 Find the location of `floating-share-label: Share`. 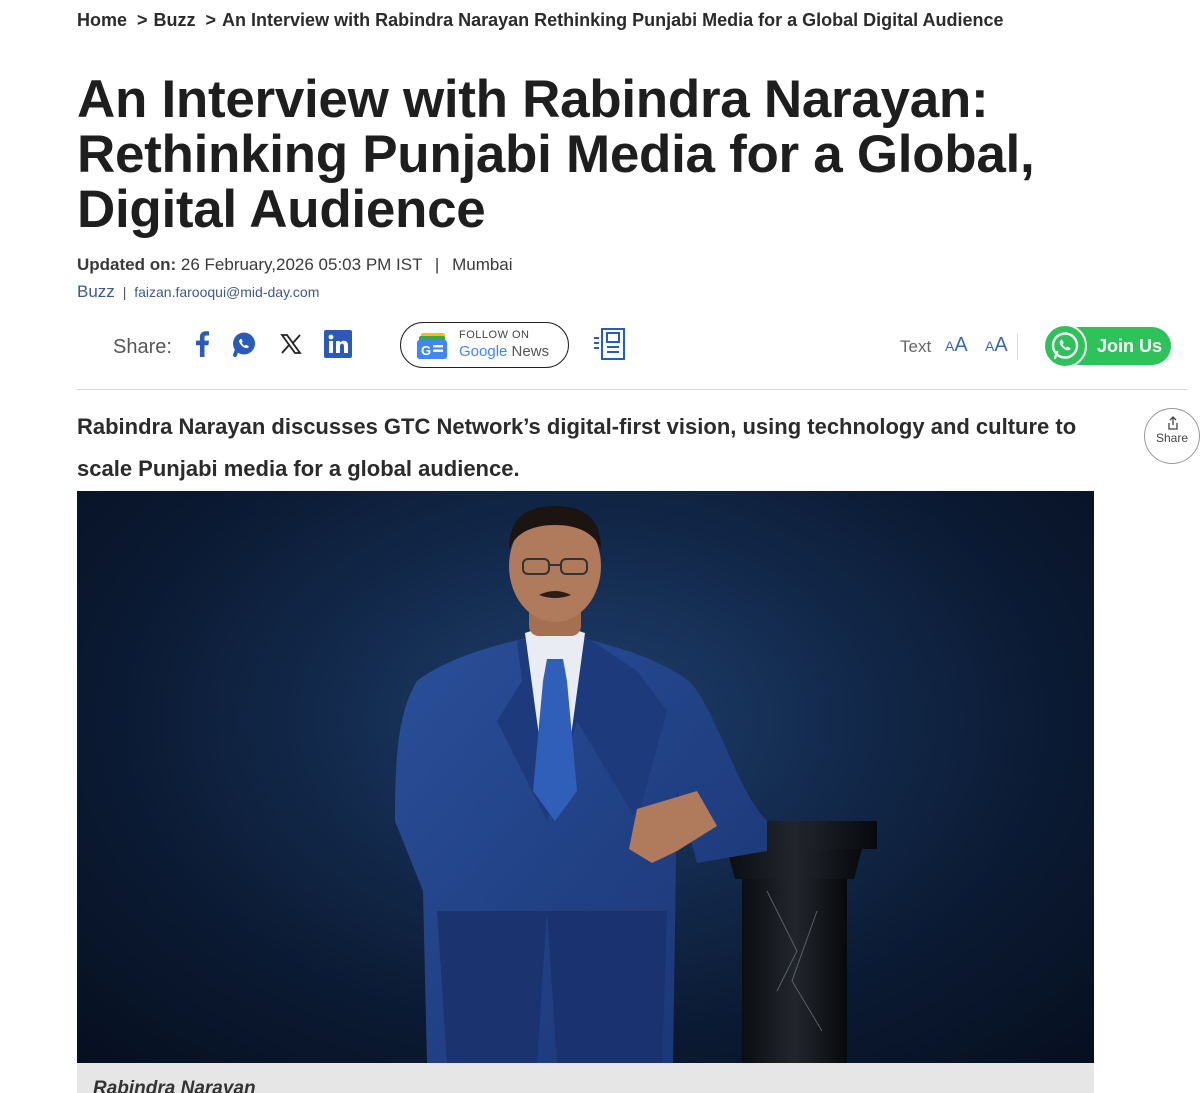

floating-share-label: Share is located at coordinates (1172, 438).